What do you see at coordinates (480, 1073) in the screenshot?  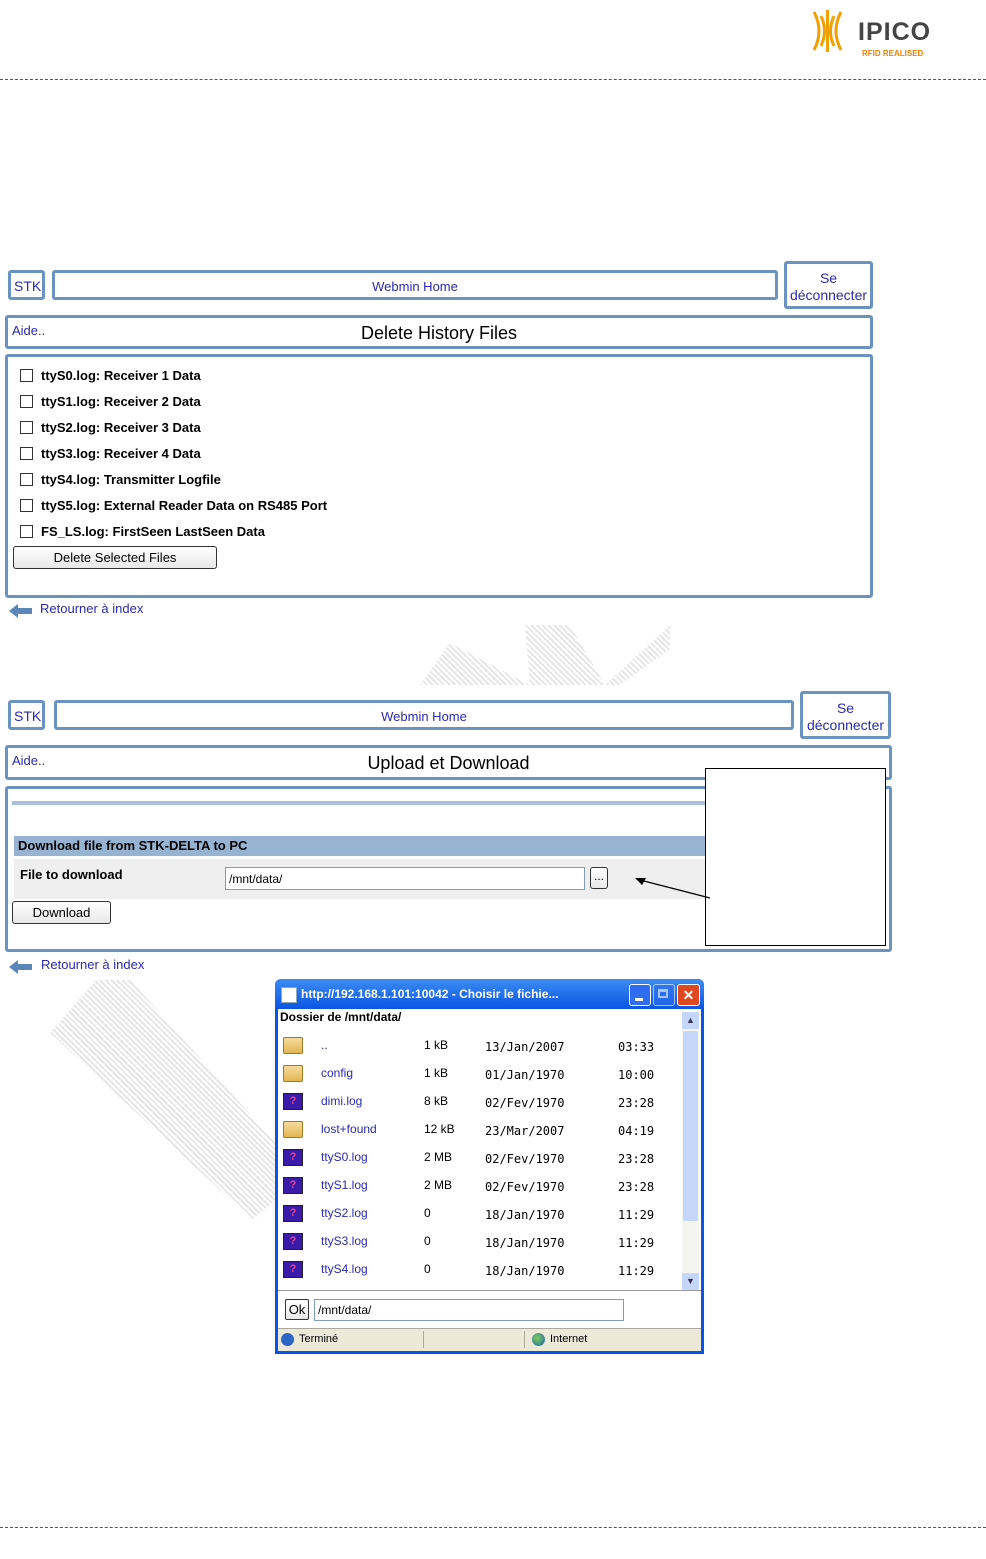 I see `file-row: config 1 kB 01/Jan/1970 10:00` at bounding box center [480, 1073].